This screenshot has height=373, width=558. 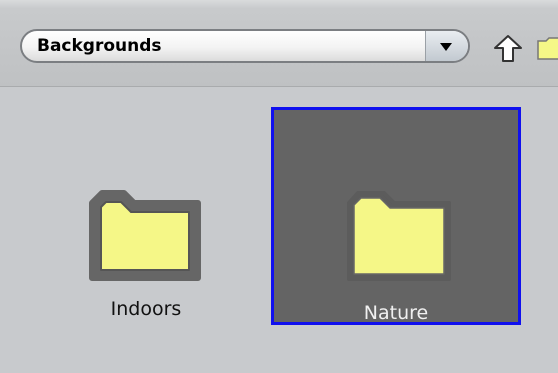 I want to click on new-folder-button, so click(x=547, y=48).